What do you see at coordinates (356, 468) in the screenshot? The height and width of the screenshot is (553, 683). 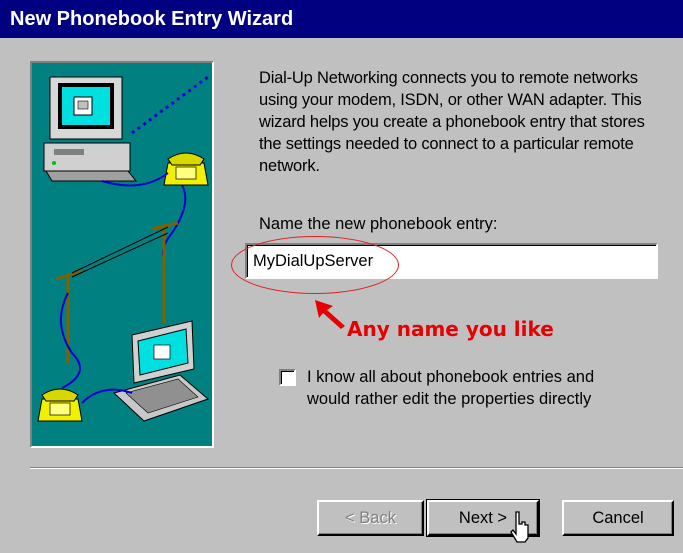 I see `separator` at bounding box center [356, 468].